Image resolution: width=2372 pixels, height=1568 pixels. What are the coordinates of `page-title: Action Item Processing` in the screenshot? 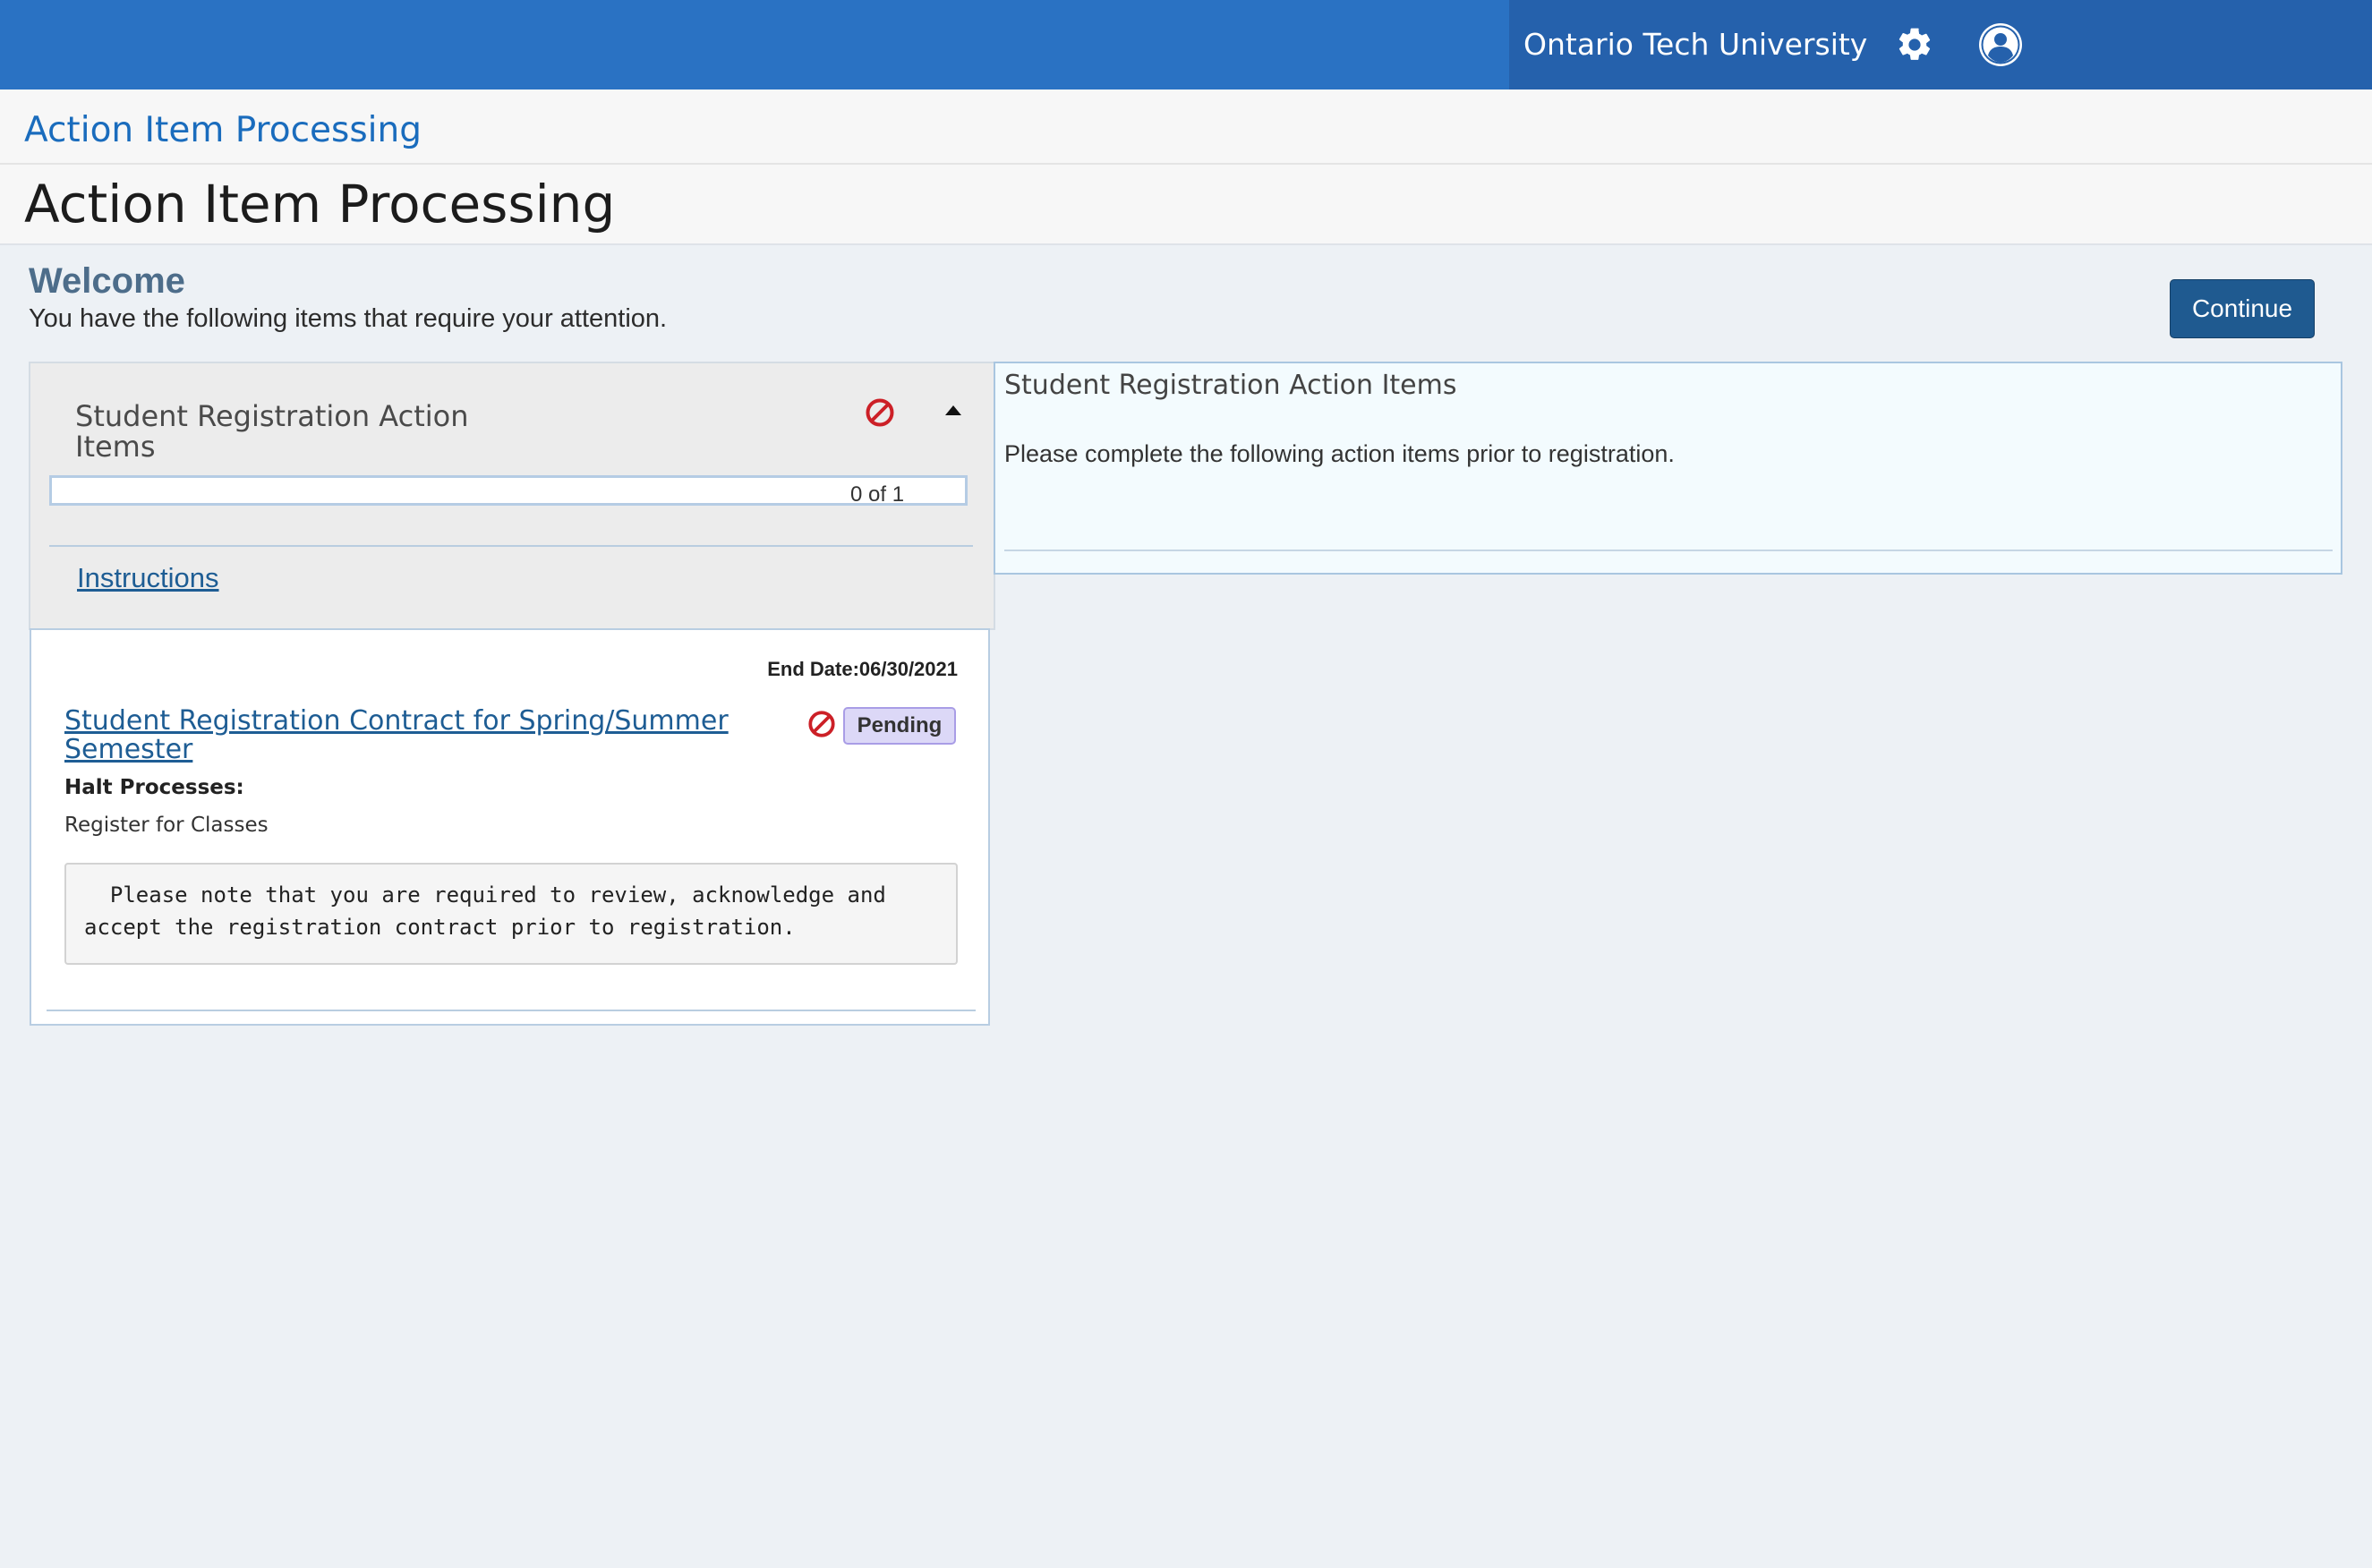 It's located at (320, 204).